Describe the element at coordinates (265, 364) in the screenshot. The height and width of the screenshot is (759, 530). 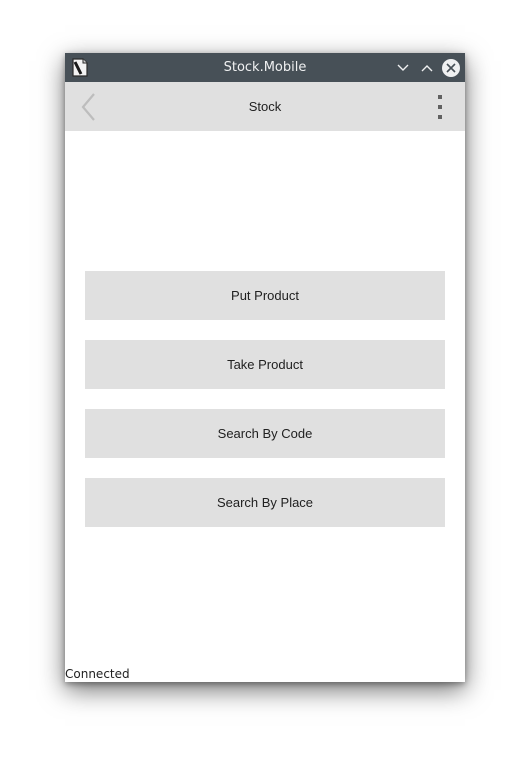
I see `take-product-button: Take Product` at that location.